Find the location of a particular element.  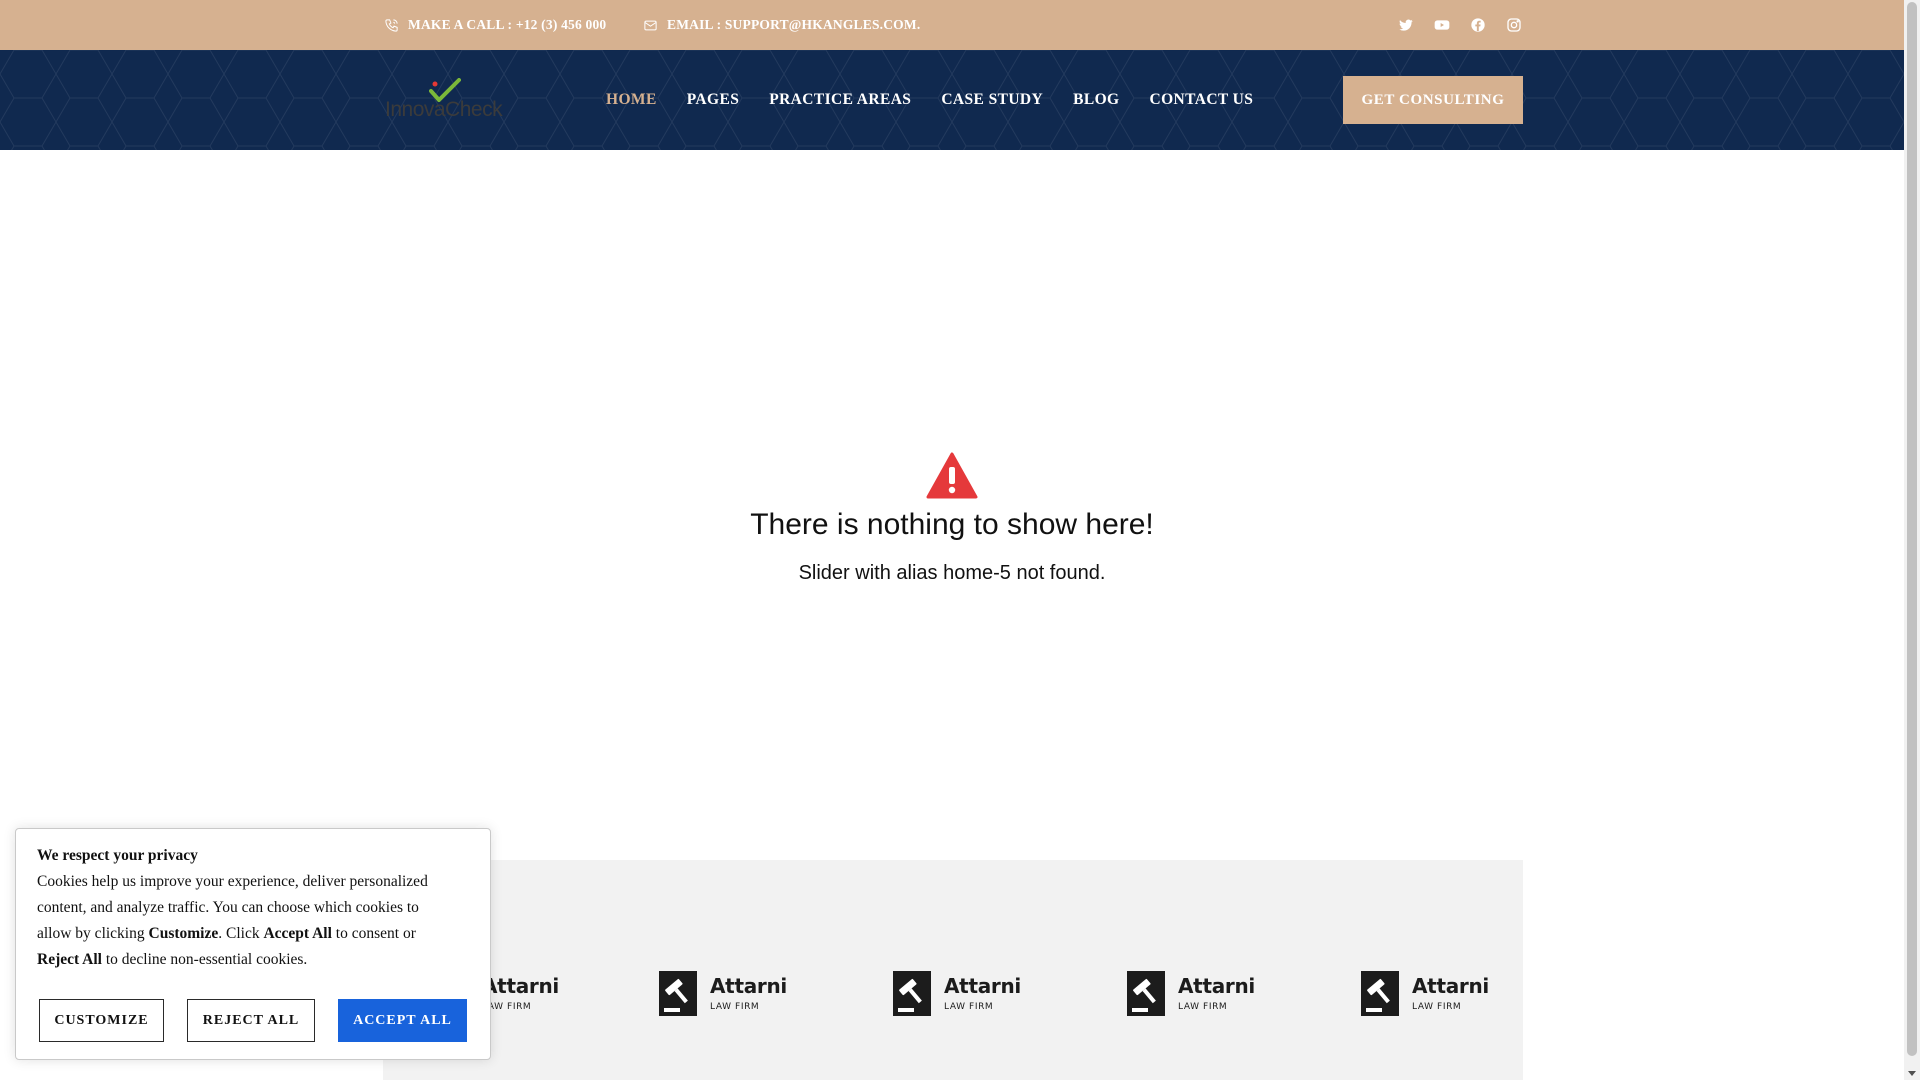

nav-home: HOME is located at coordinates (631, 100).